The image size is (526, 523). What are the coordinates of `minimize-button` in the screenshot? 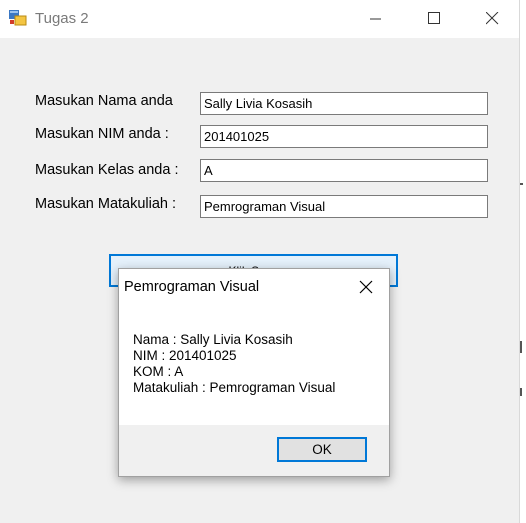 It's located at (377, 19).